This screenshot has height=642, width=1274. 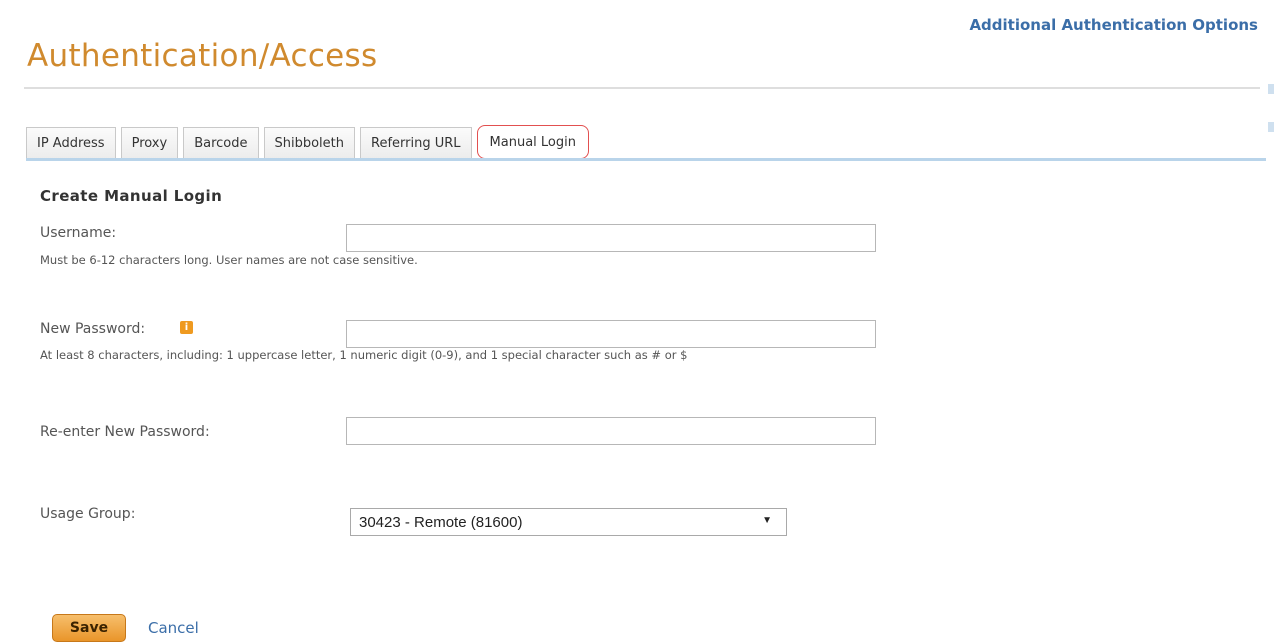 I want to click on section-title: Create Manual Login, so click(x=131, y=196).